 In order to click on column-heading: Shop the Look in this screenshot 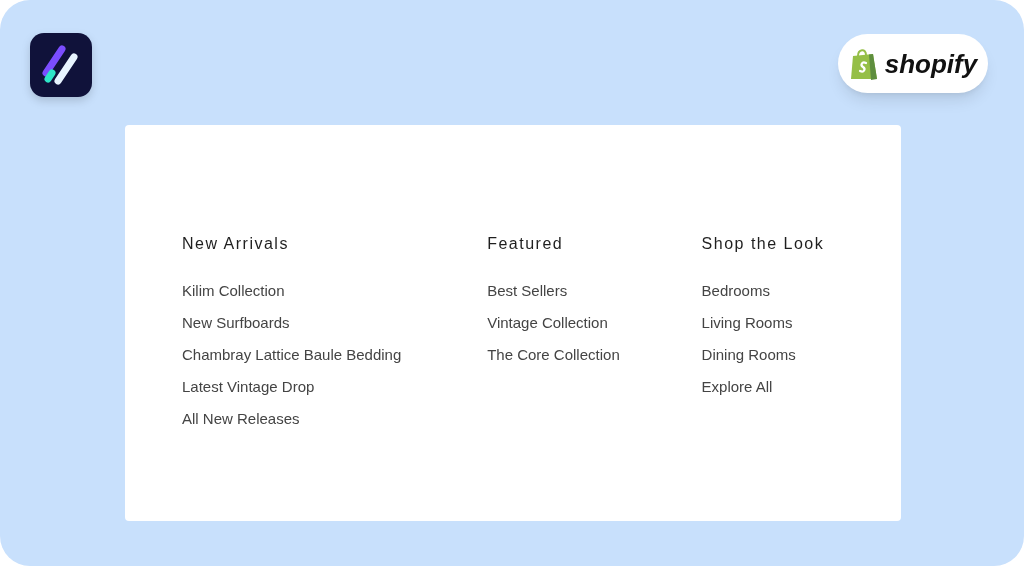, I will do `click(763, 244)`.